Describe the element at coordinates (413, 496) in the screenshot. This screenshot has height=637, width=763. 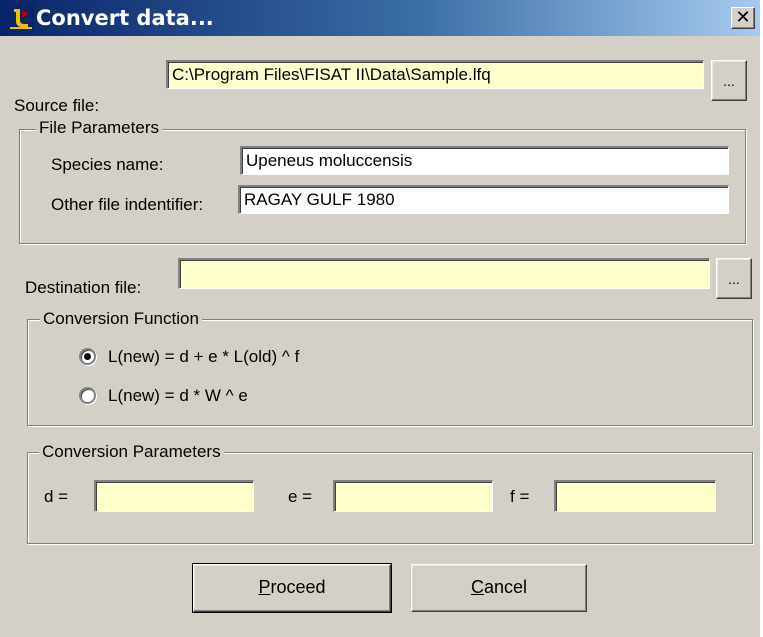
I see `param-e-field` at that location.